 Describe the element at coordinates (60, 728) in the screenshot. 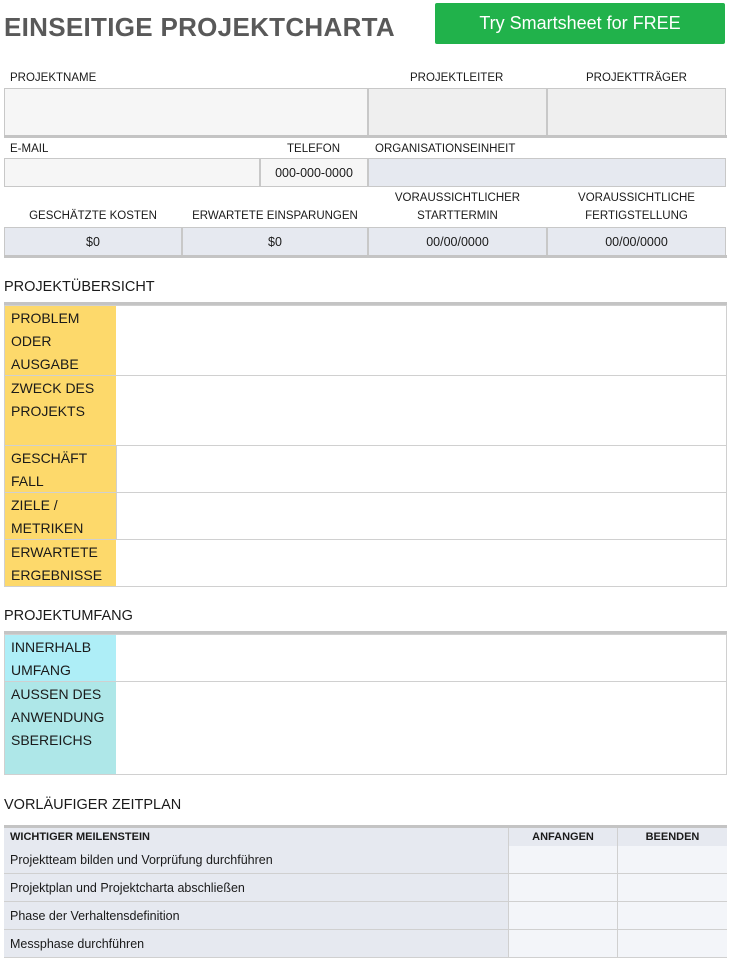

I see `scope-row-label: AUßEN DES ANWENDUNG SBEREICHS` at that location.